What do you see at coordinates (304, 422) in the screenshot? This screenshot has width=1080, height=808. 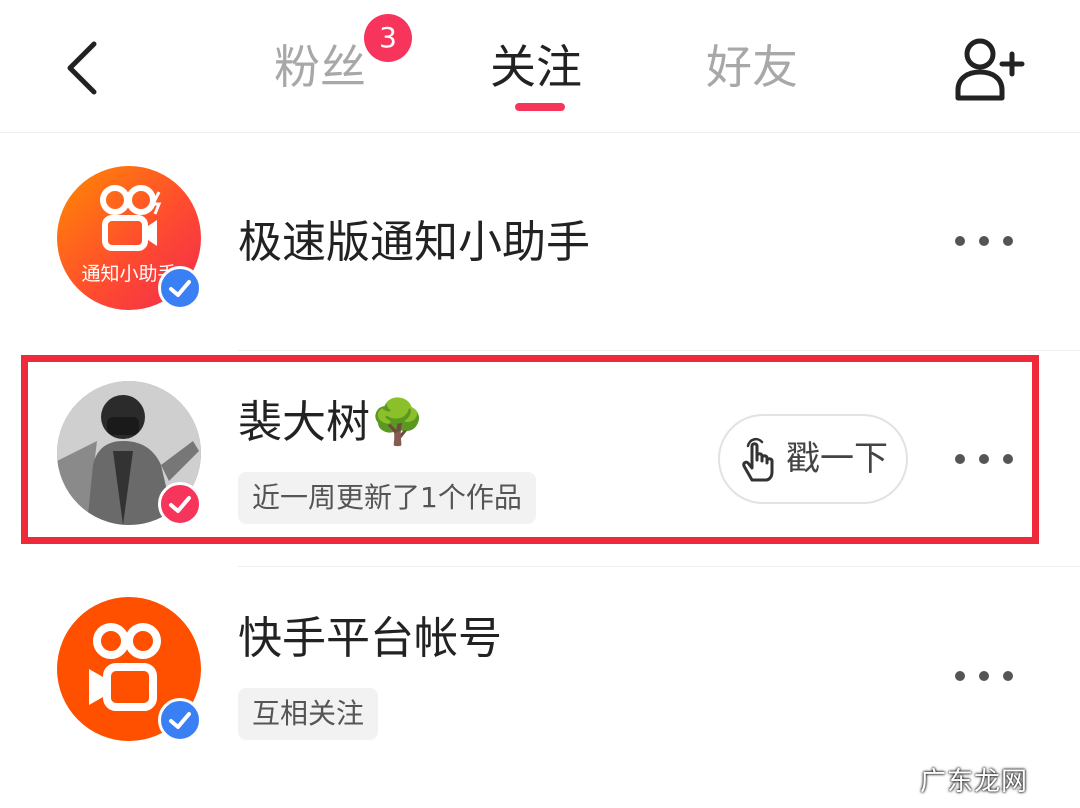 I see `user-name: 裴大树` at bounding box center [304, 422].